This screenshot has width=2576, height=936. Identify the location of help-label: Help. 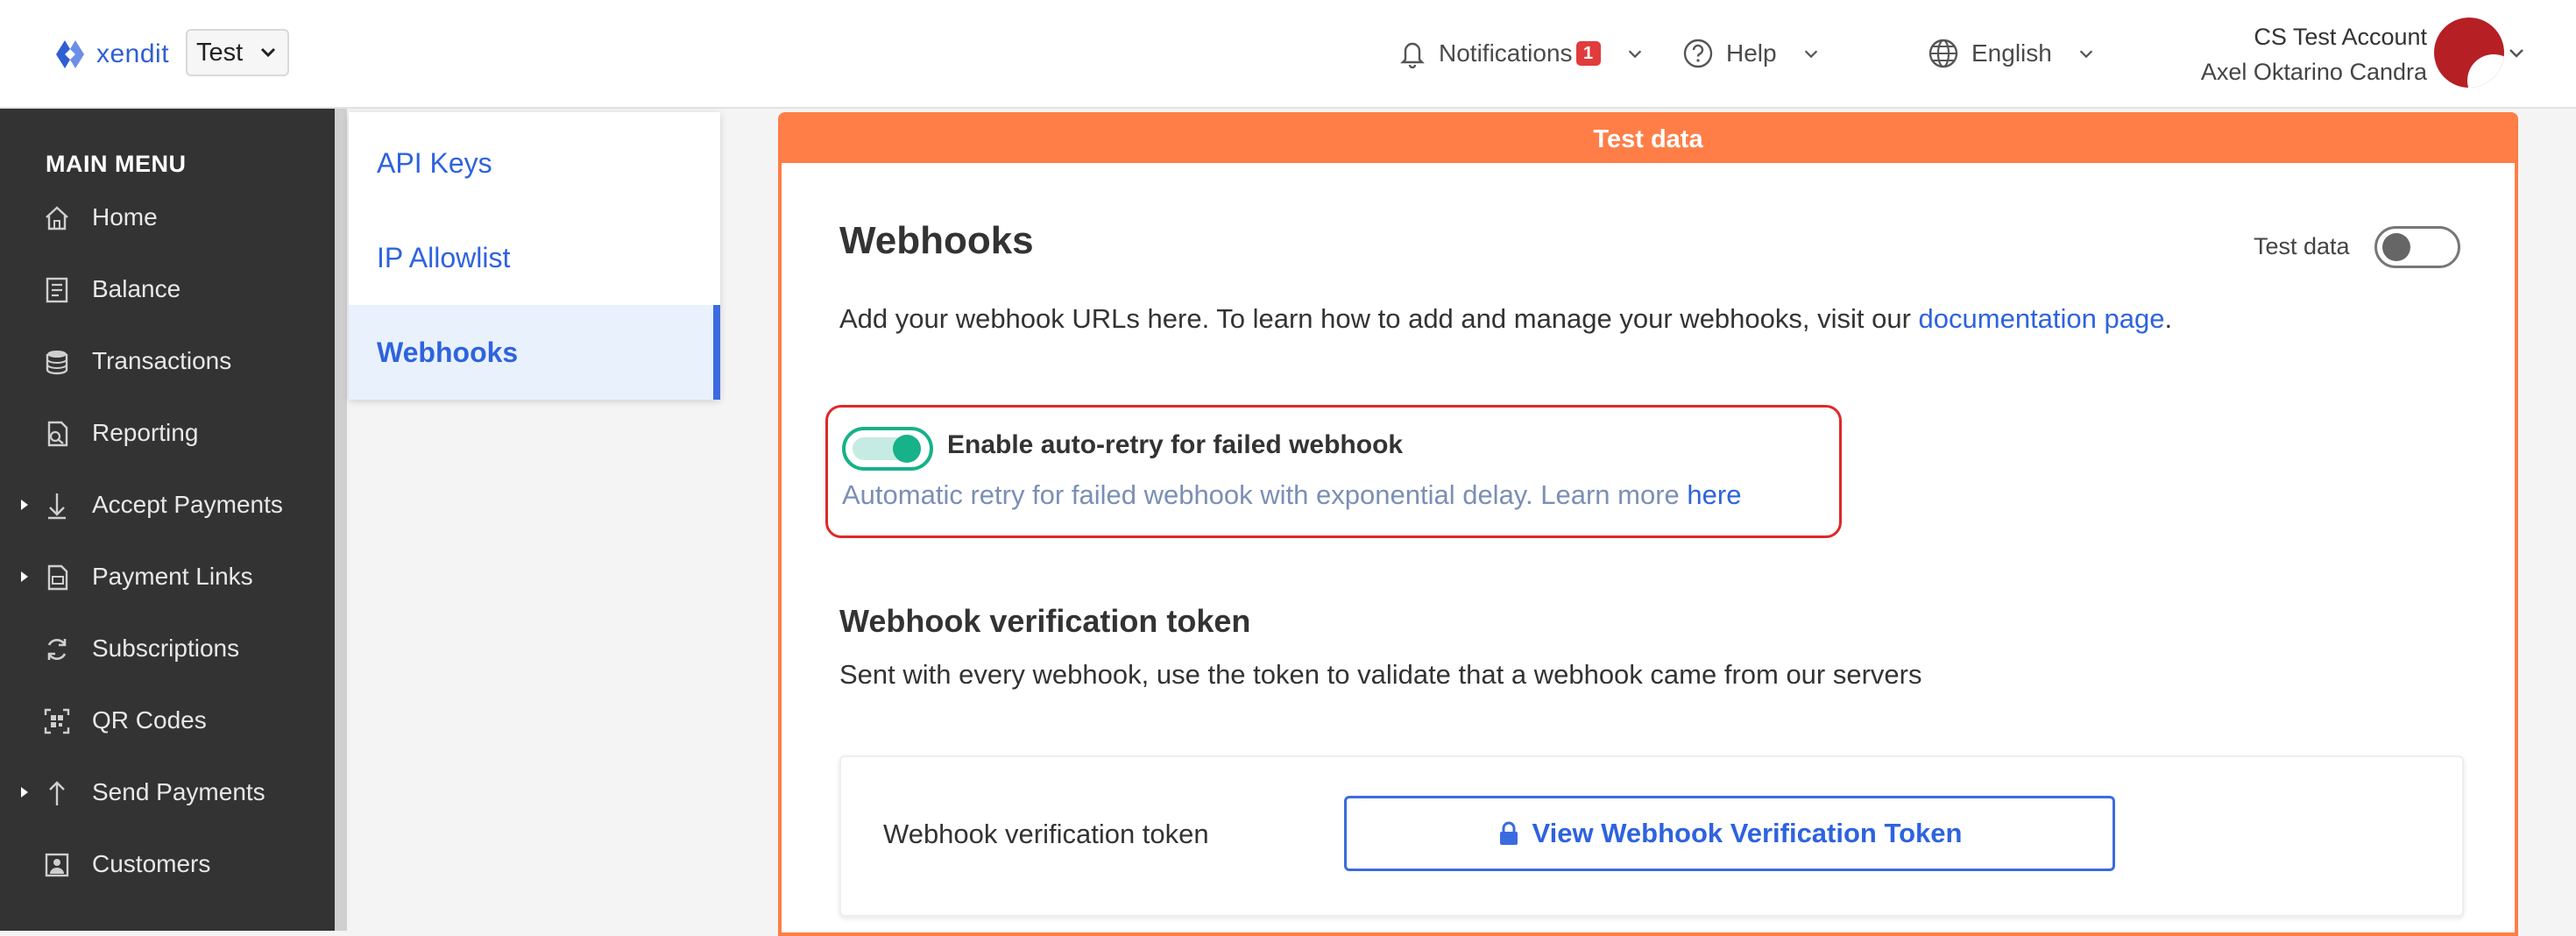
(1751, 53).